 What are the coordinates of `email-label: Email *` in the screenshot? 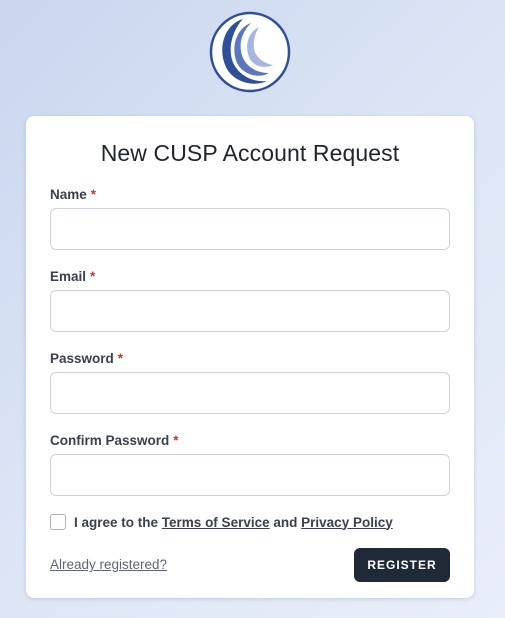 It's located at (73, 276).